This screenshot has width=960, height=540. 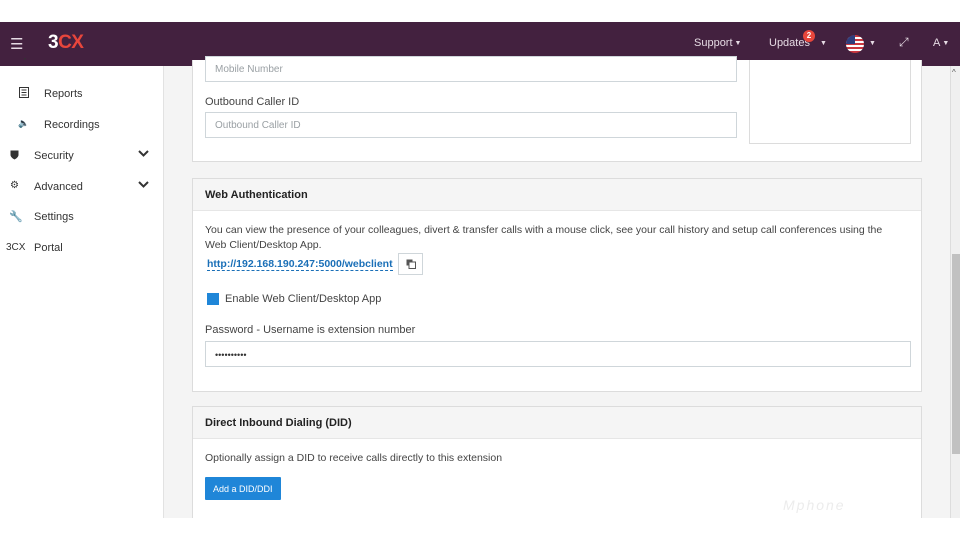 What do you see at coordinates (16, 44) in the screenshot?
I see `hamburger-menu-icon: ☰` at bounding box center [16, 44].